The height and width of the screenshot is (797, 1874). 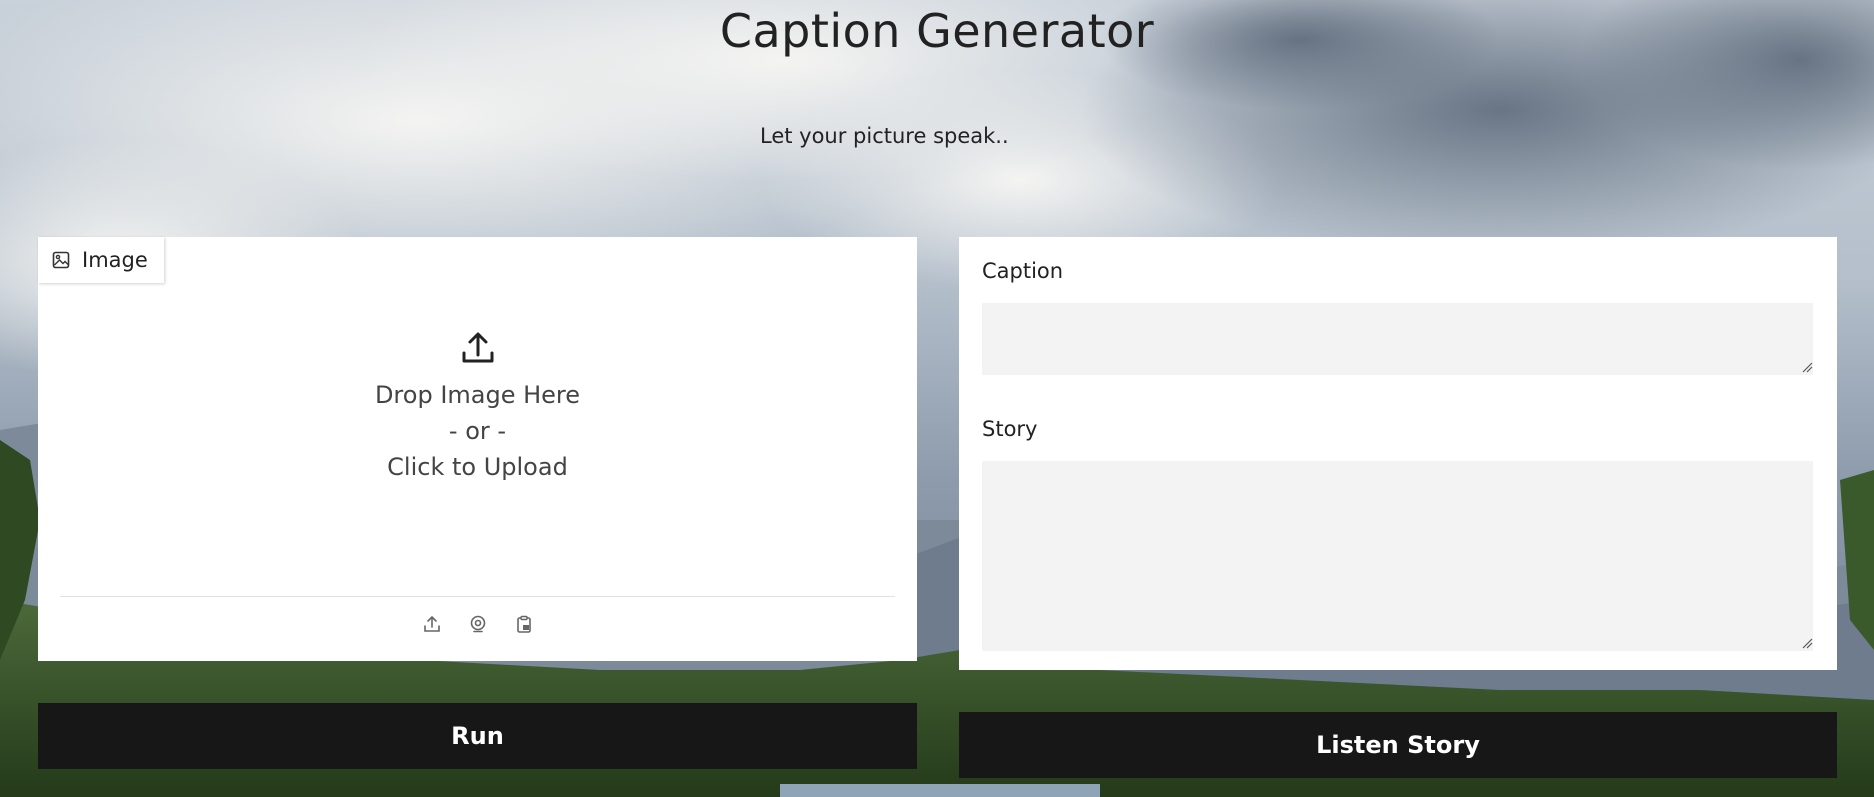 I want to click on caption-resize-grip, so click(x=1807, y=367).